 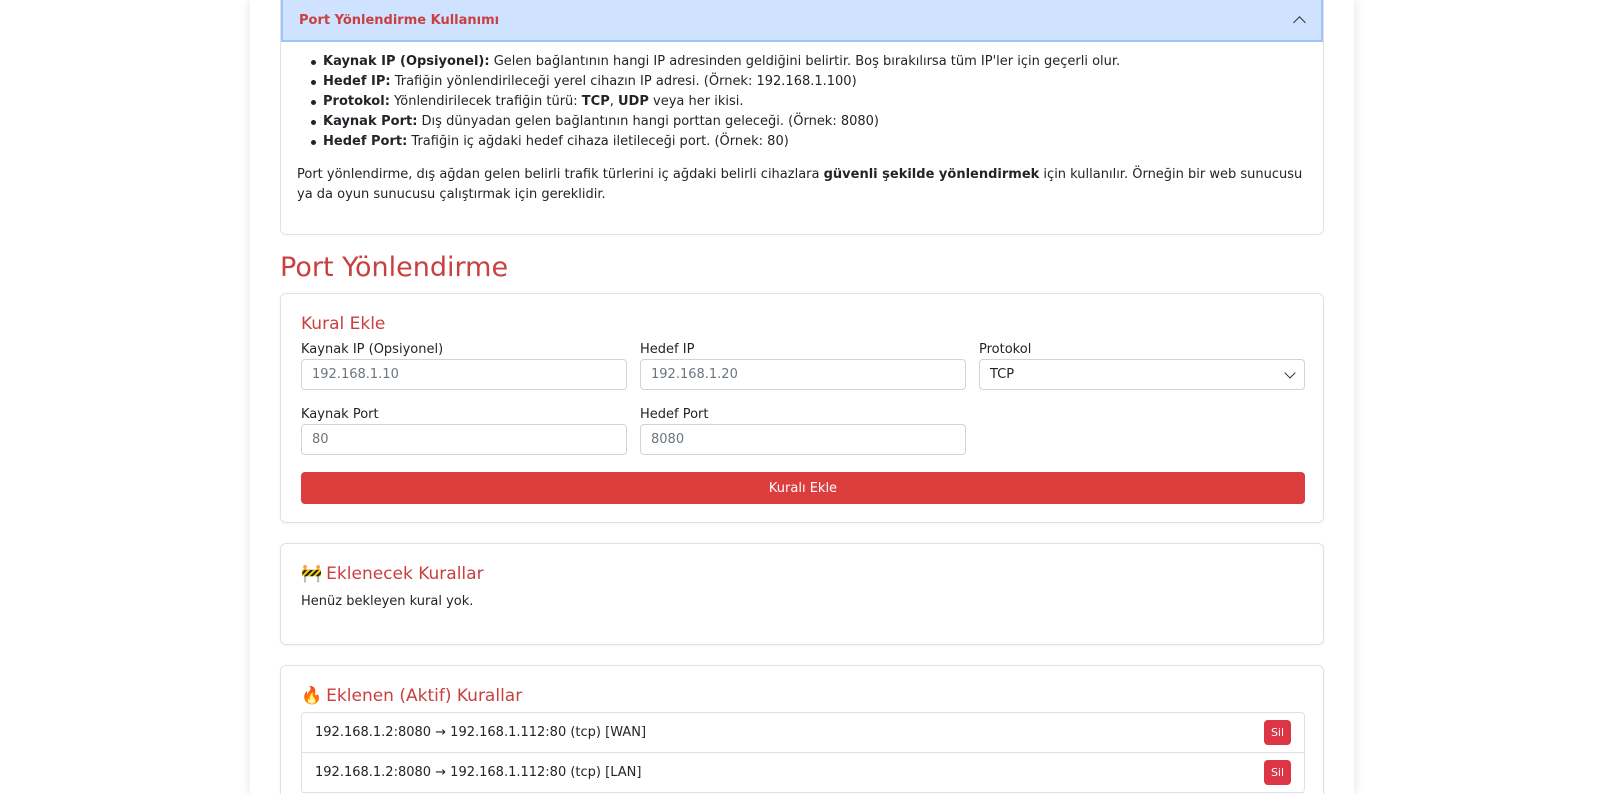 I want to click on protocol-value: TCP, so click(x=1002, y=374).